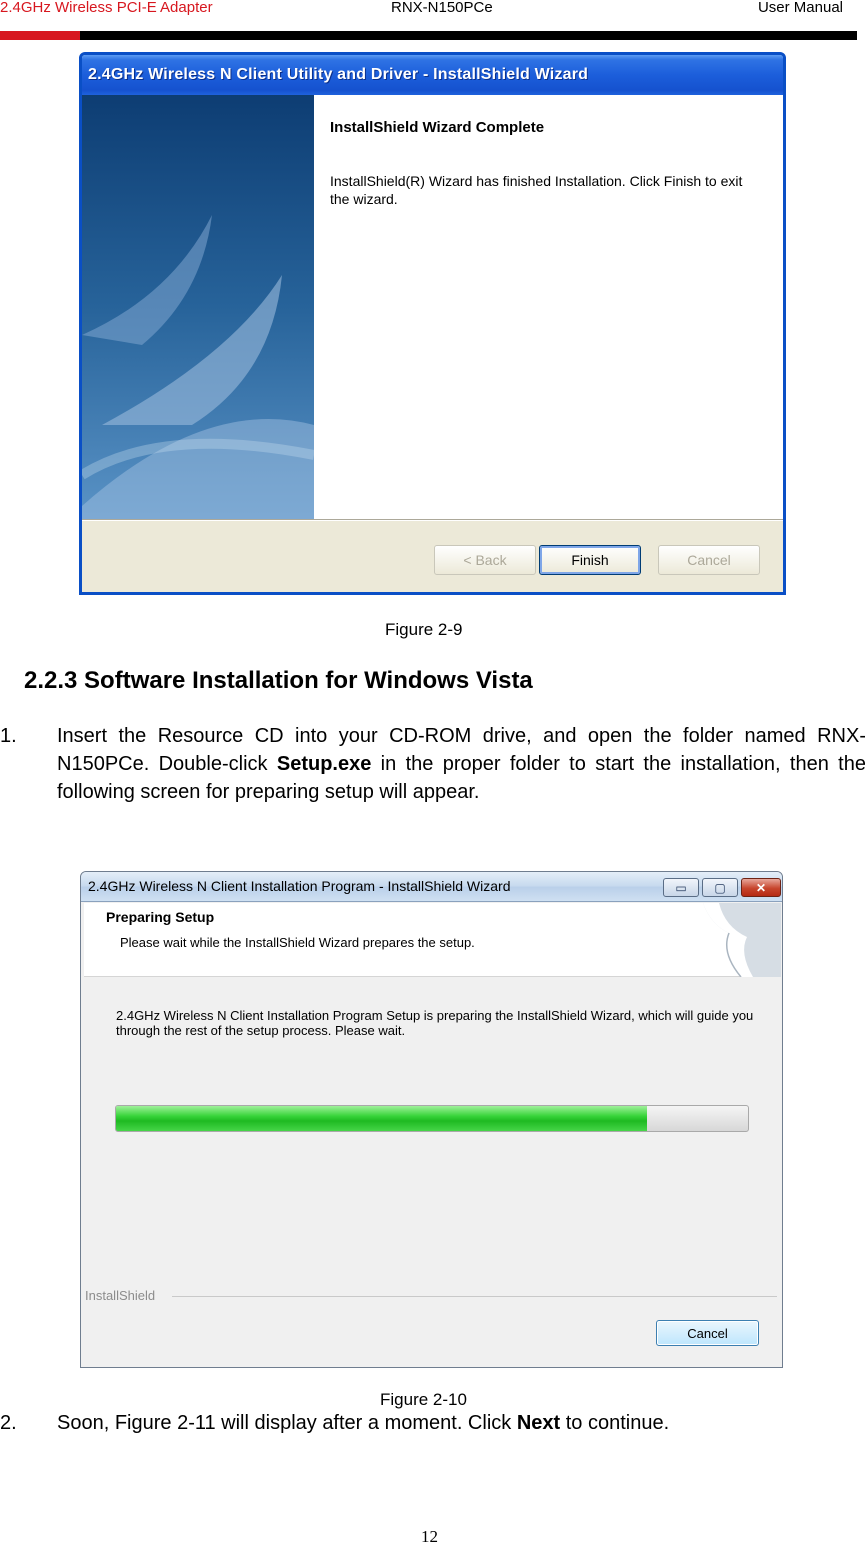 The width and height of the screenshot is (865, 1548). What do you see at coordinates (681, 887) in the screenshot?
I see `minimize-button: ▭` at bounding box center [681, 887].